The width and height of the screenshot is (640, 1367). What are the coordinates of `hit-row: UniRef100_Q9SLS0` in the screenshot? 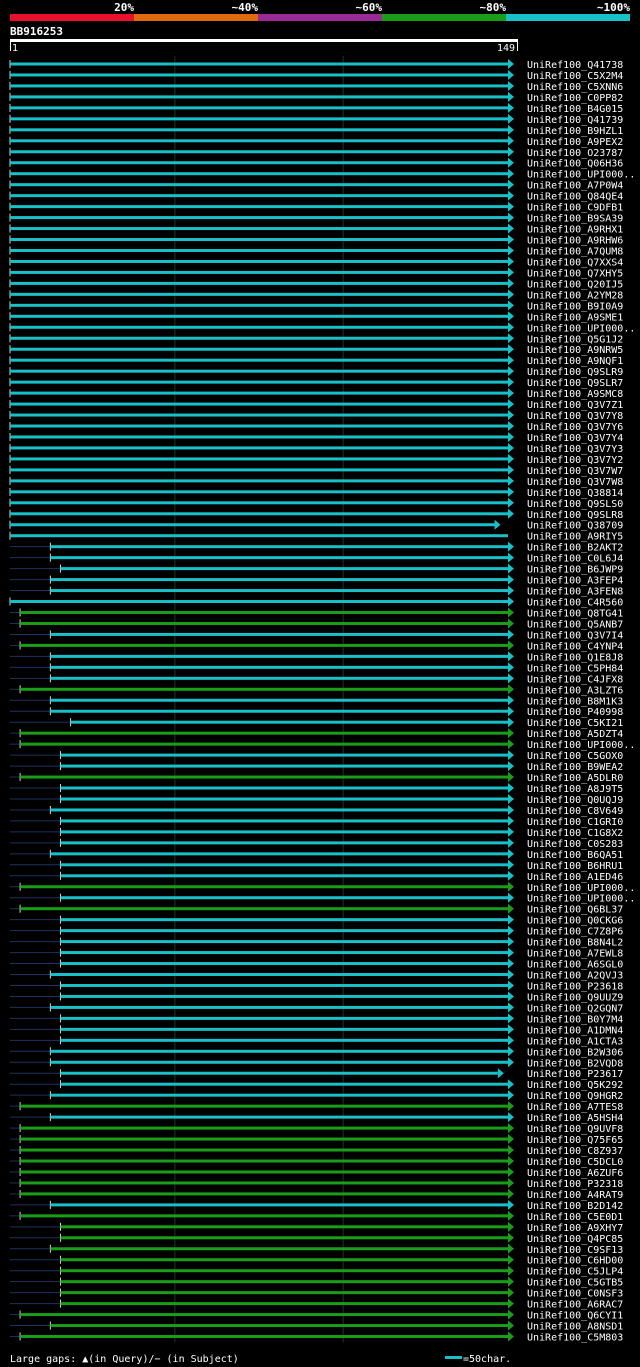 It's located at (316, 503).